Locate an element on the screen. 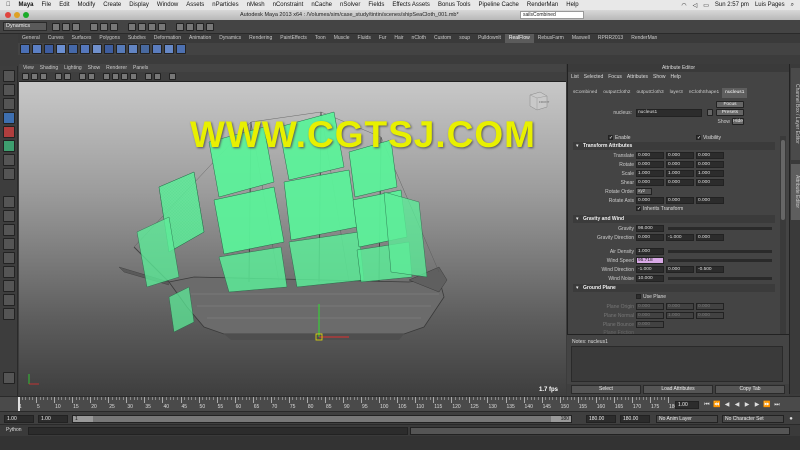  user-name: Luis Pages is located at coordinates (770, 5).